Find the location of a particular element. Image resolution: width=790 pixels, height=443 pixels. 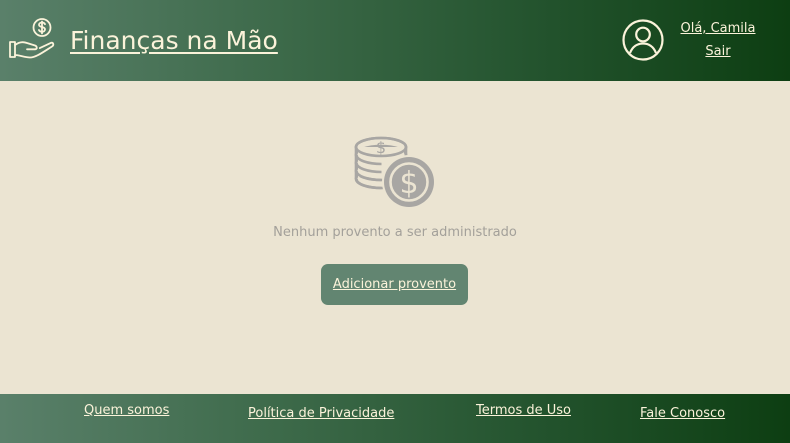

footer-link-terms: Termos de Uso is located at coordinates (523, 410).